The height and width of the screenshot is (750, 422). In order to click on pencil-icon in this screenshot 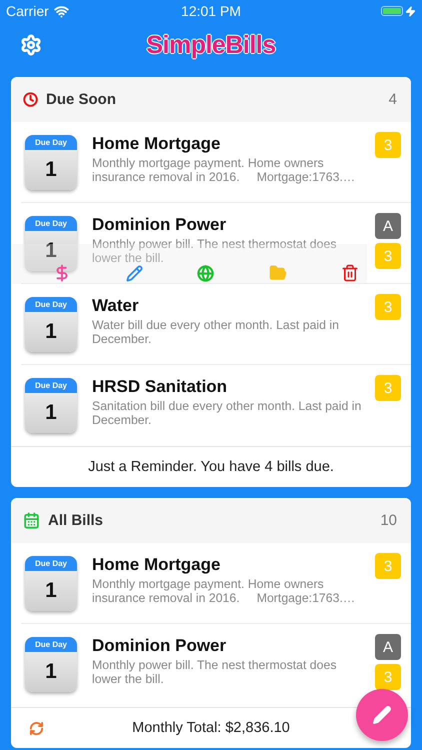, I will do `click(382, 715)`.